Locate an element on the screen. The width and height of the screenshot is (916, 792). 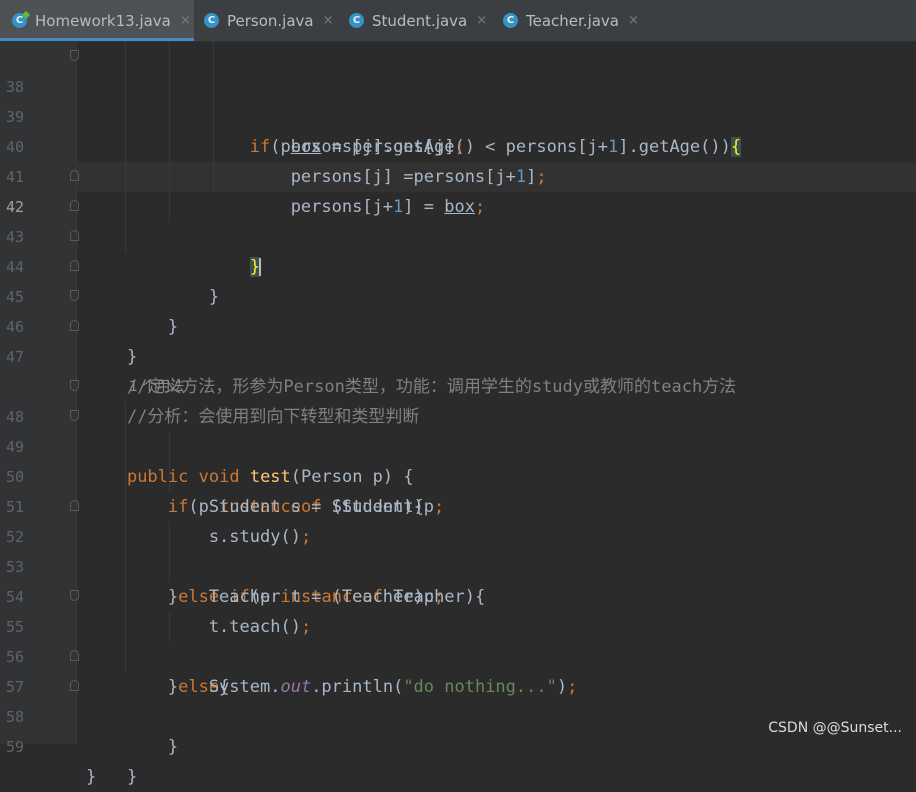
code-line: 58 } is located at coordinates (458, 729).